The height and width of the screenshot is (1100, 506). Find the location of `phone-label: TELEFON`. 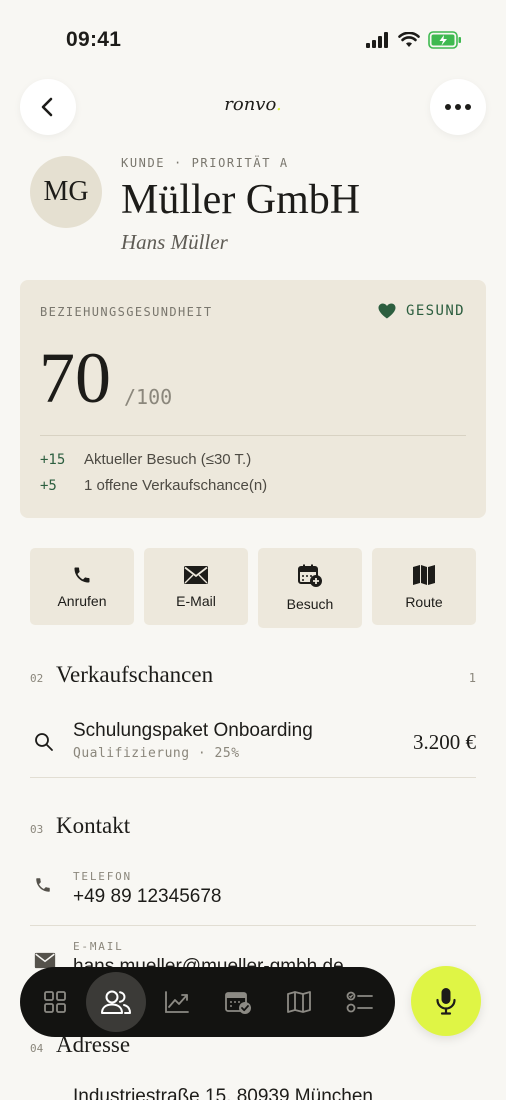

phone-label: TELEFON is located at coordinates (102, 876).